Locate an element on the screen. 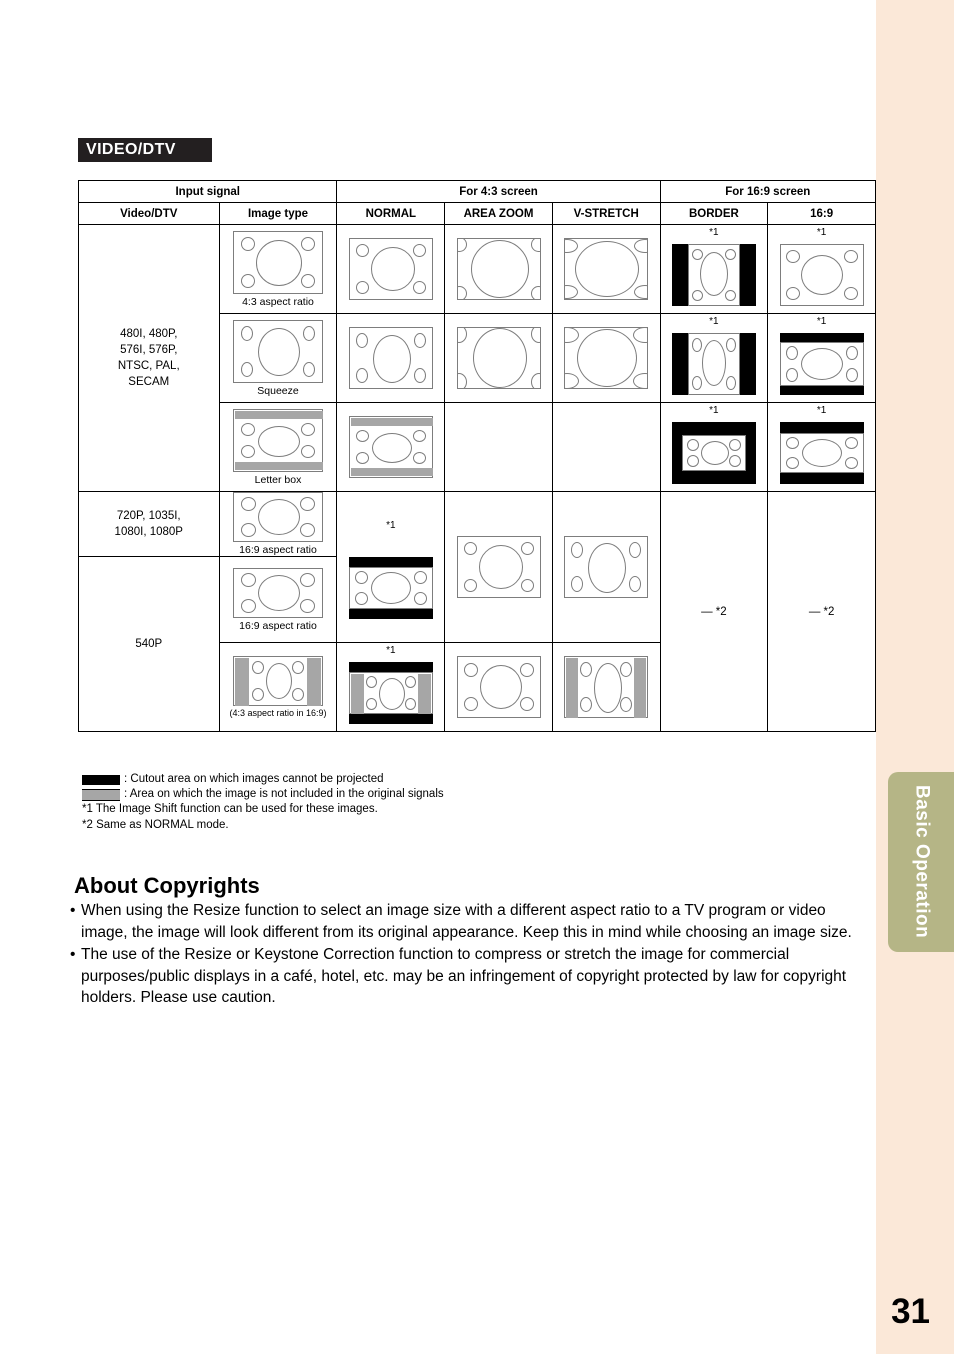 The image size is (954, 1354). image-type-label: Letter box is located at coordinates (278, 479).